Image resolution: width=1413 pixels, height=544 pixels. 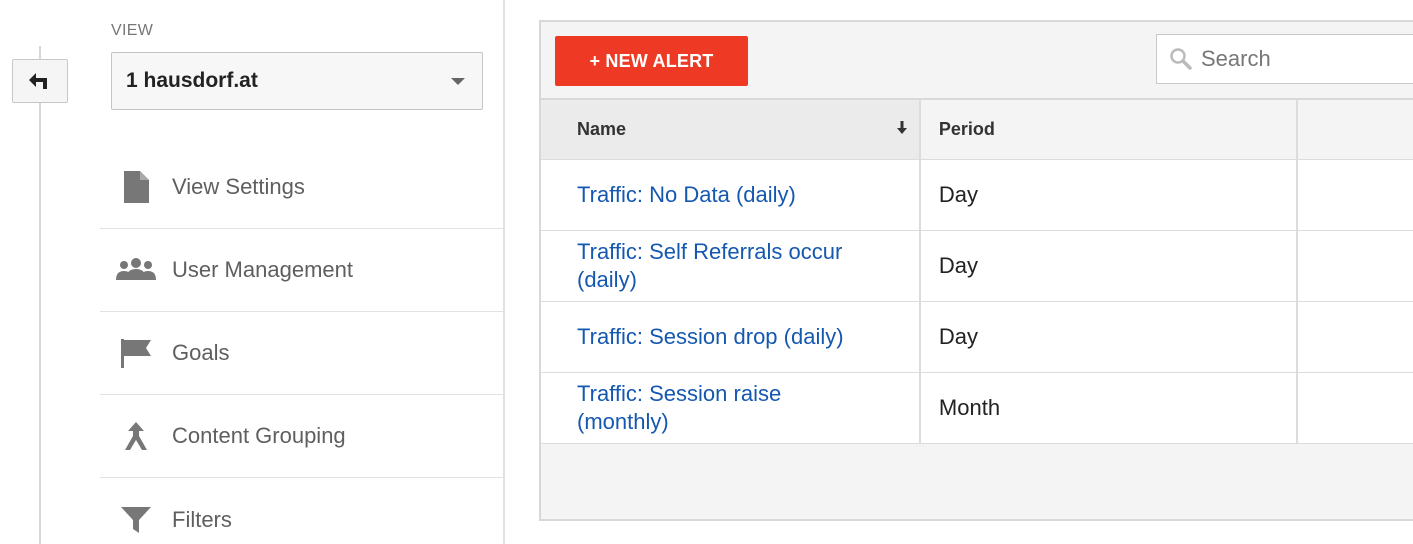 What do you see at coordinates (302, 511) in the screenshot?
I see `menu-item-filters: Filters` at bounding box center [302, 511].